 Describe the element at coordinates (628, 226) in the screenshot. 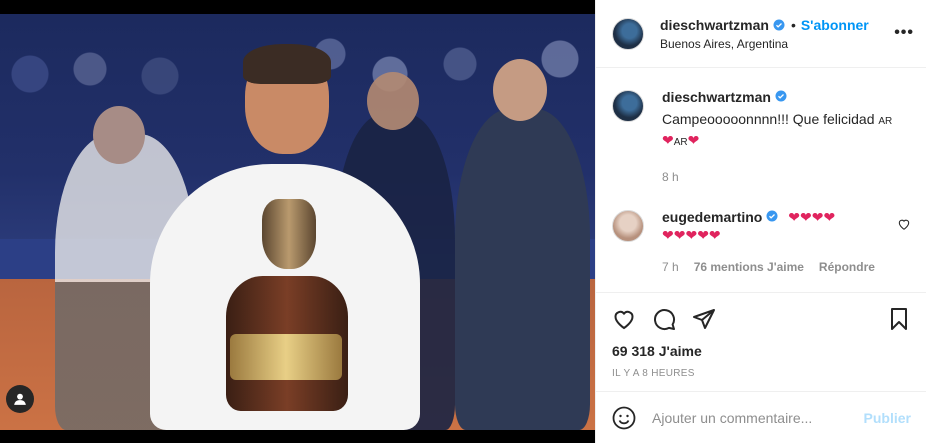

I see `commenter-avatar` at that location.